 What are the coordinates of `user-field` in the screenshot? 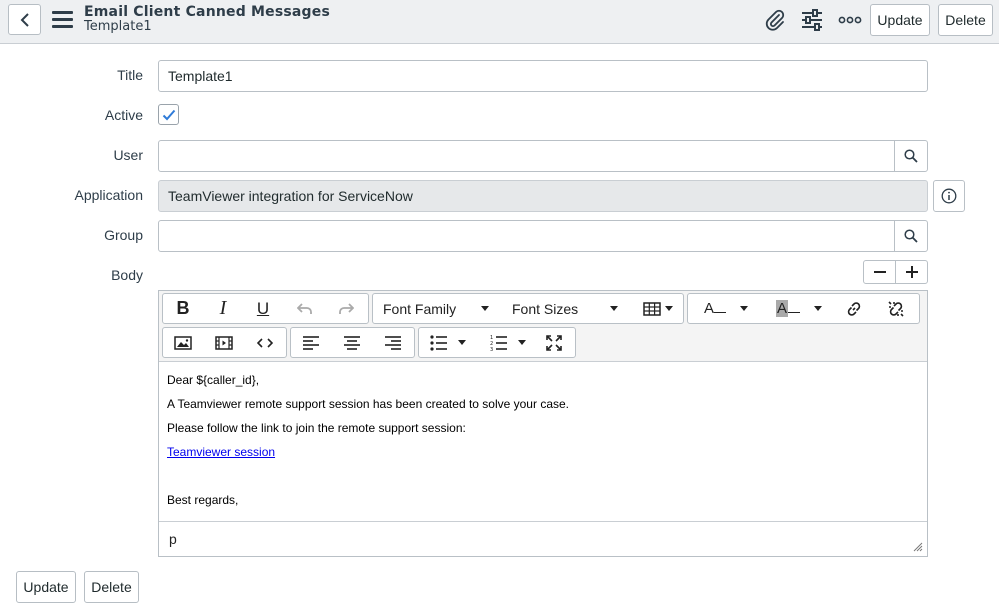 It's located at (543, 156).